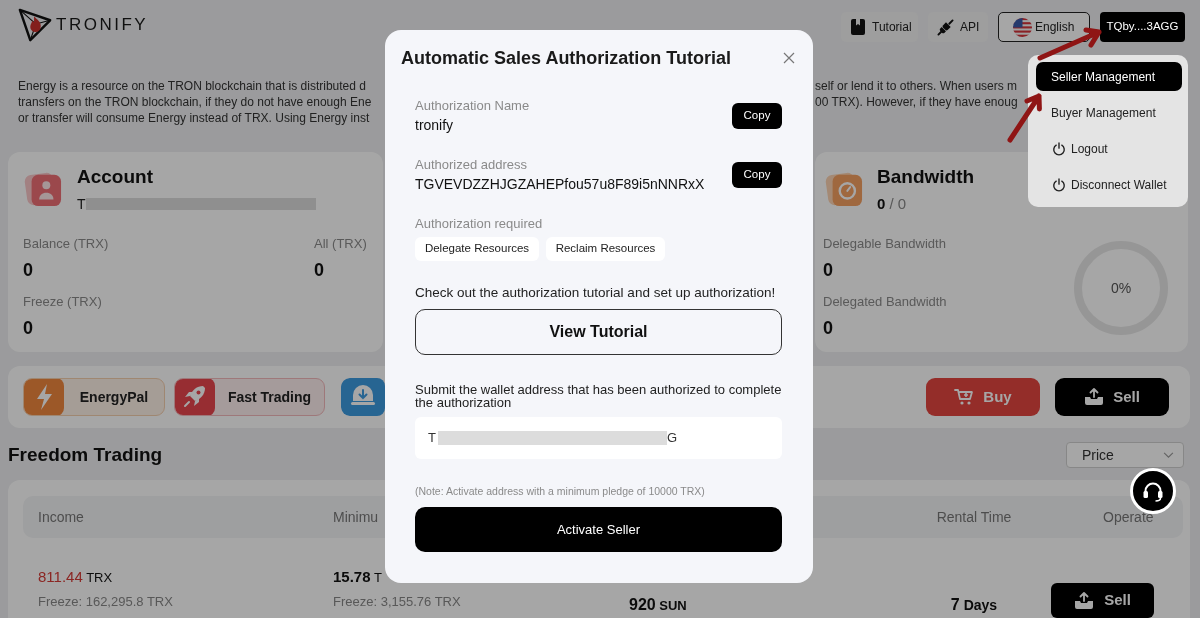 The width and height of the screenshot is (1200, 618). What do you see at coordinates (566, 58) in the screenshot?
I see `modal-title: Automatic Sales Authorization Tutorial` at bounding box center [566, 58].